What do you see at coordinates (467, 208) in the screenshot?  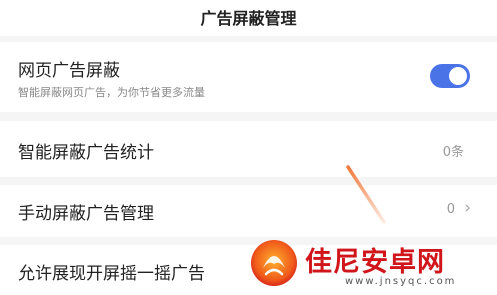 I see `chevron-right-icon: ›` at bounding box center [467, 208].